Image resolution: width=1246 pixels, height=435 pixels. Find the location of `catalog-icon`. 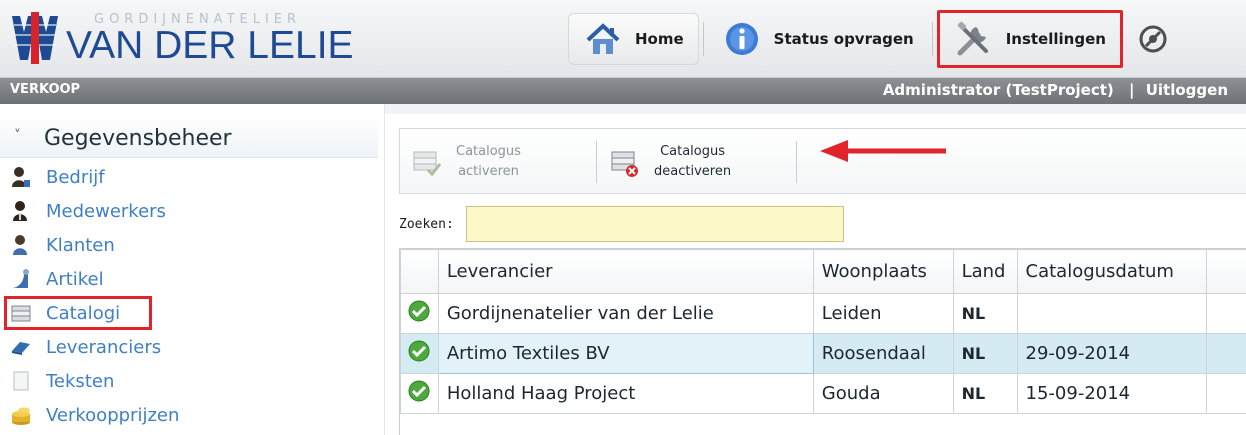

catalog-icon is located at coordinates (21, 313).